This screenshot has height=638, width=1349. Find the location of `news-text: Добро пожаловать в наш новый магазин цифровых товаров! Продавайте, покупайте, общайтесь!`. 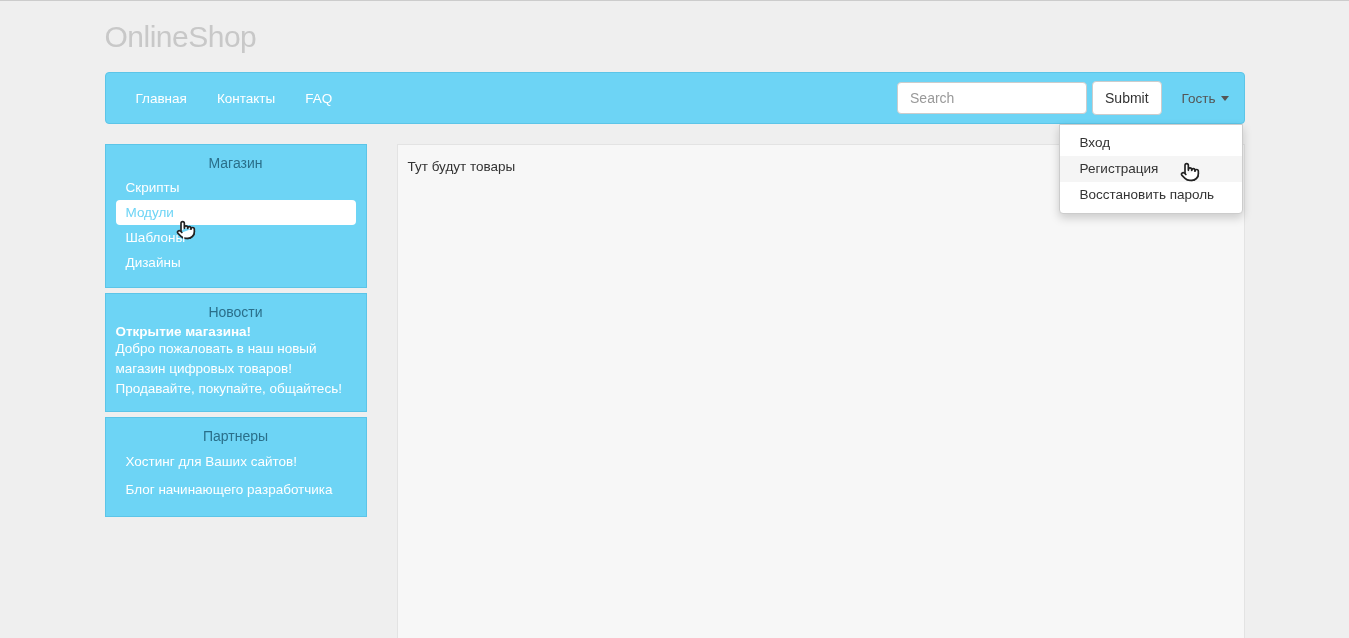

news-text: Добро пожаловать в наш новый магазин цифровых товаров! Продавайте, покупайте, общайтесь! is located at coordinates (229, 369).